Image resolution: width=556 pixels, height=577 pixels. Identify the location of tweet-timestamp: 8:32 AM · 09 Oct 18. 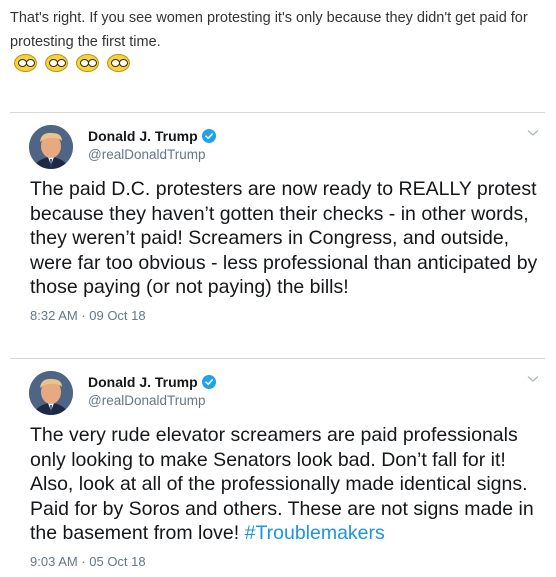
(88, 315).